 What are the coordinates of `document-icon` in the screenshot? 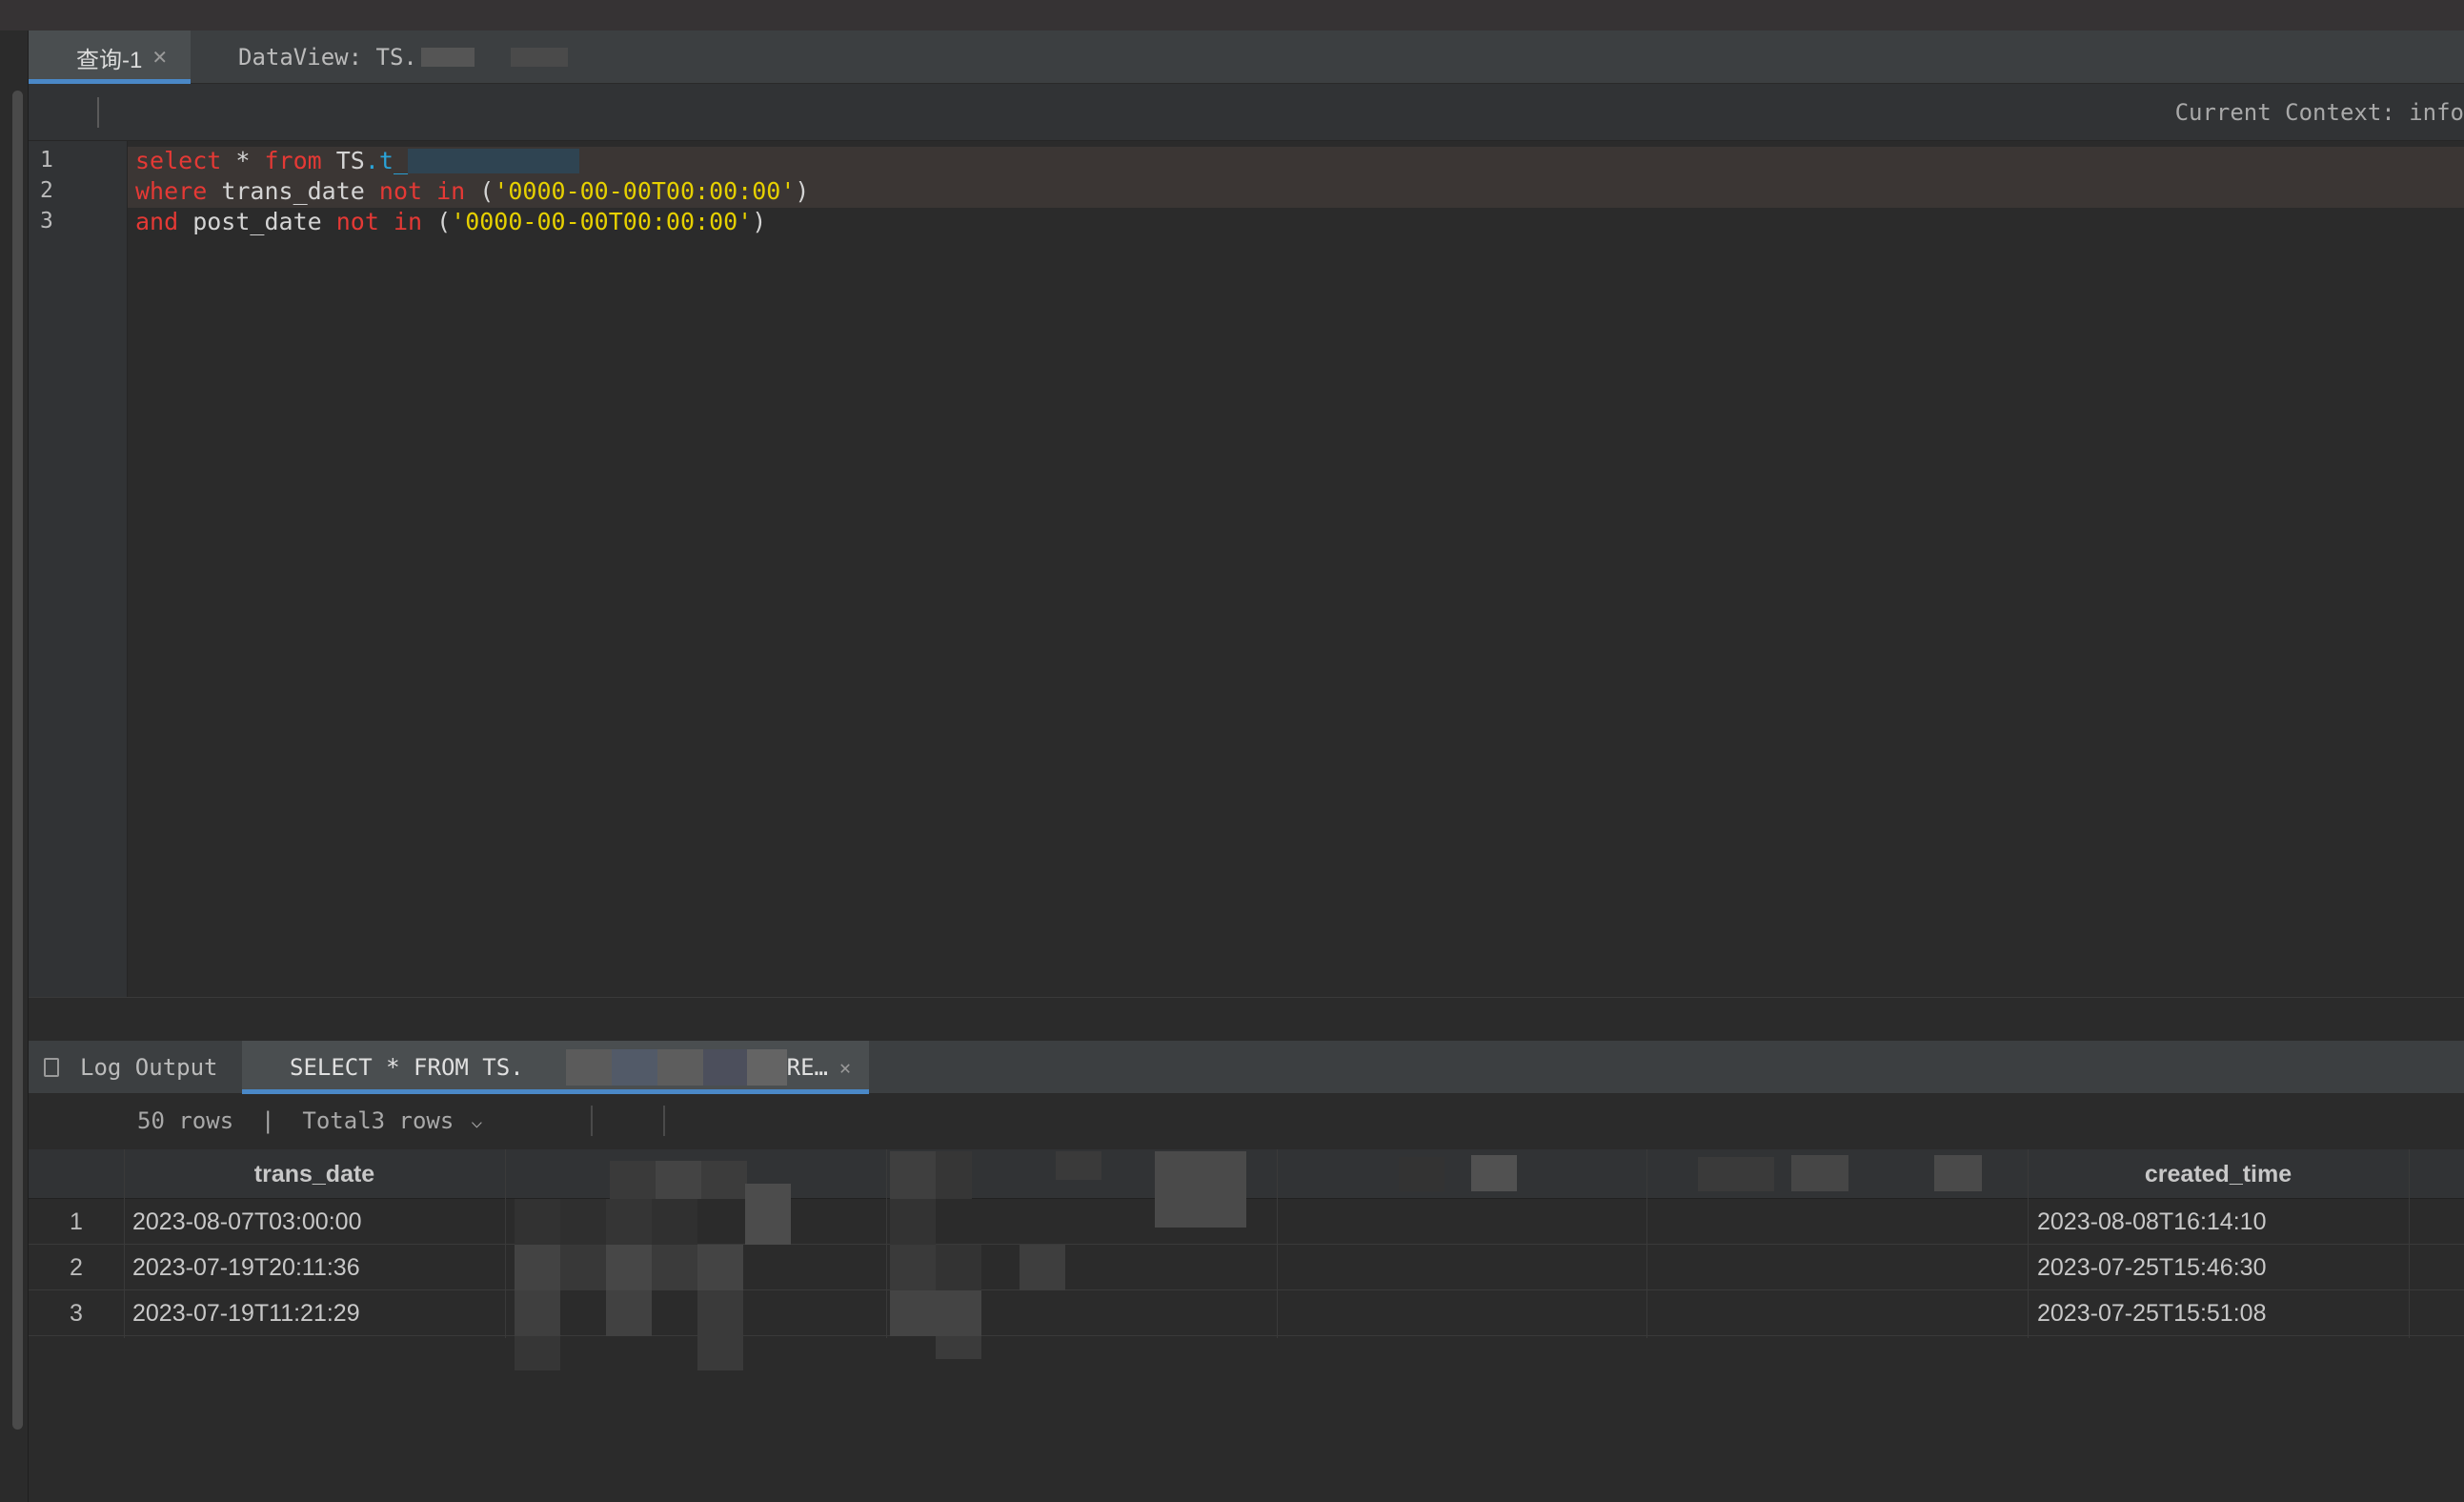 It's located at (52, 1067).